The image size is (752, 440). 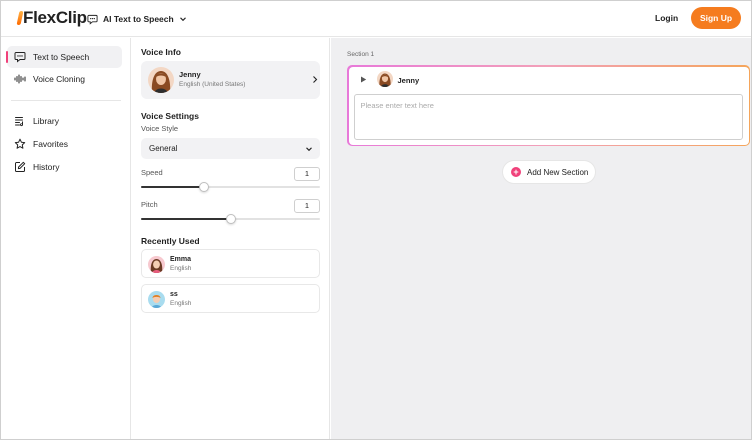 What do you see at coordinates (716, 18) in the screenshot?
I see `sign-up-button: Sign Up` at bounding box center [716, 18].